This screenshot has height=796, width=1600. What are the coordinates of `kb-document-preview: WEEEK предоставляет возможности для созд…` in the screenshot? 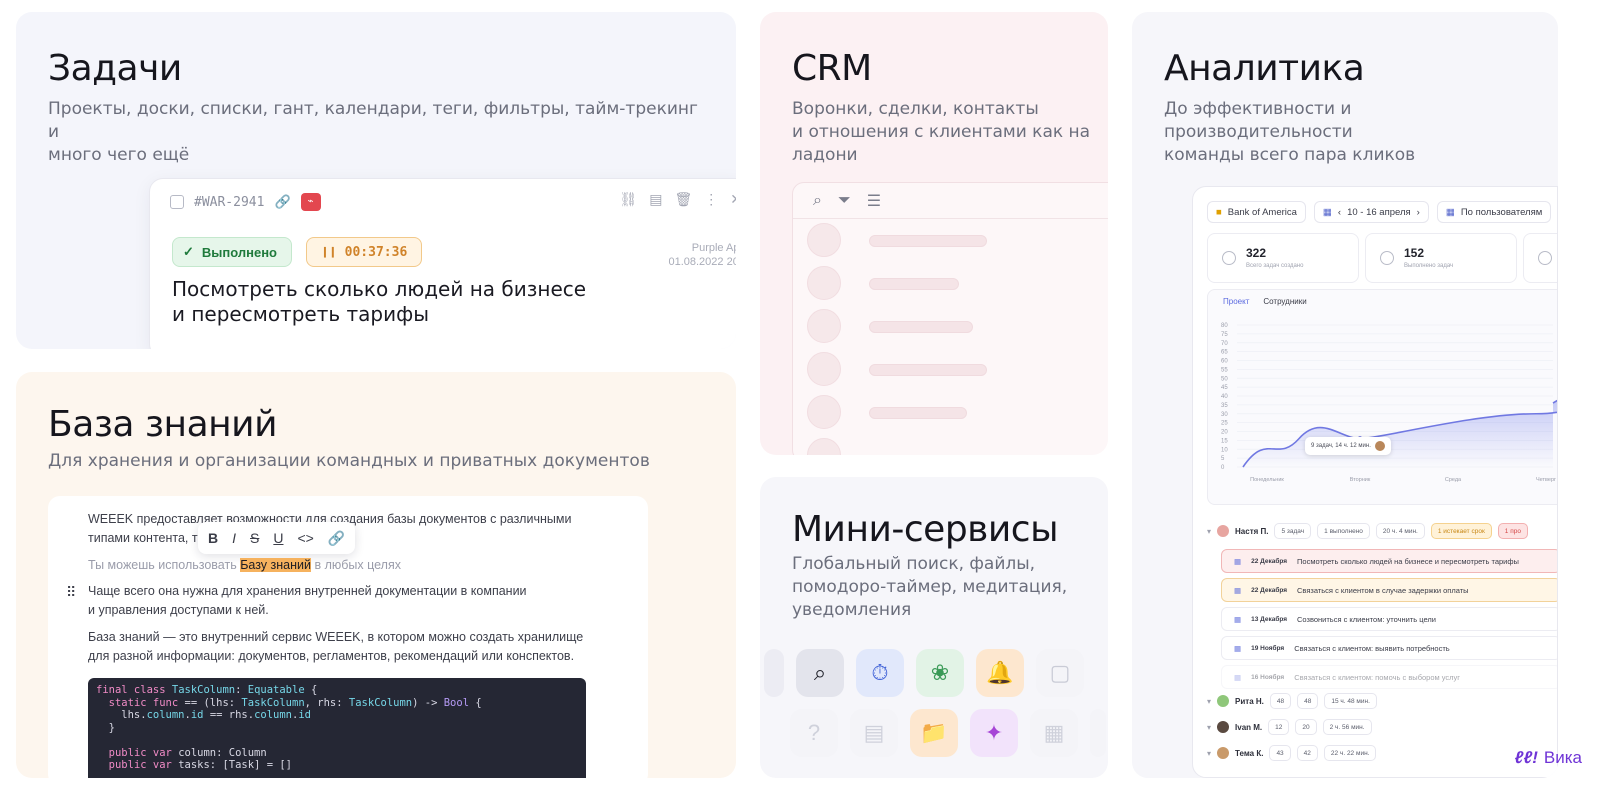 It's located at (348, 637).